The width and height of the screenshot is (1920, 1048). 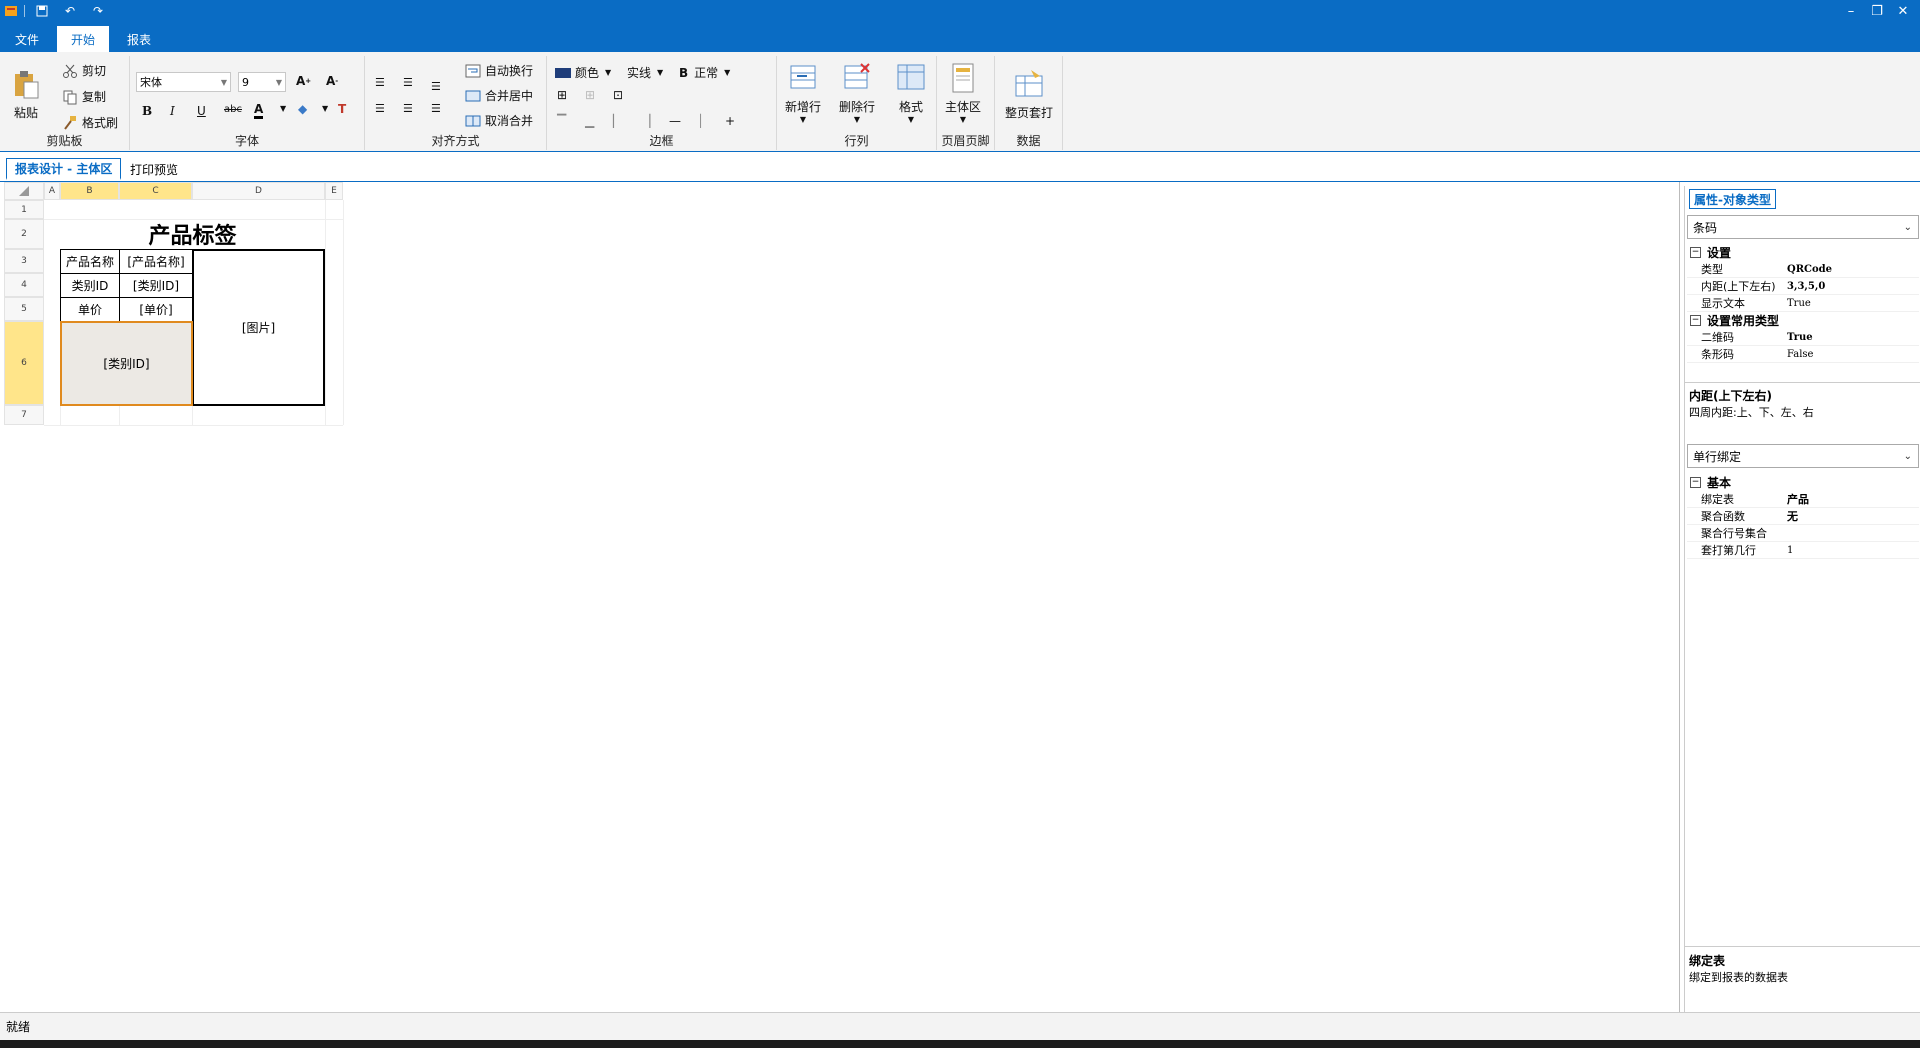 What do you see at coordinates (1877, 11) in the screenshot?
I see `restore-icon: ❐` at bounding box center [1877, 11].